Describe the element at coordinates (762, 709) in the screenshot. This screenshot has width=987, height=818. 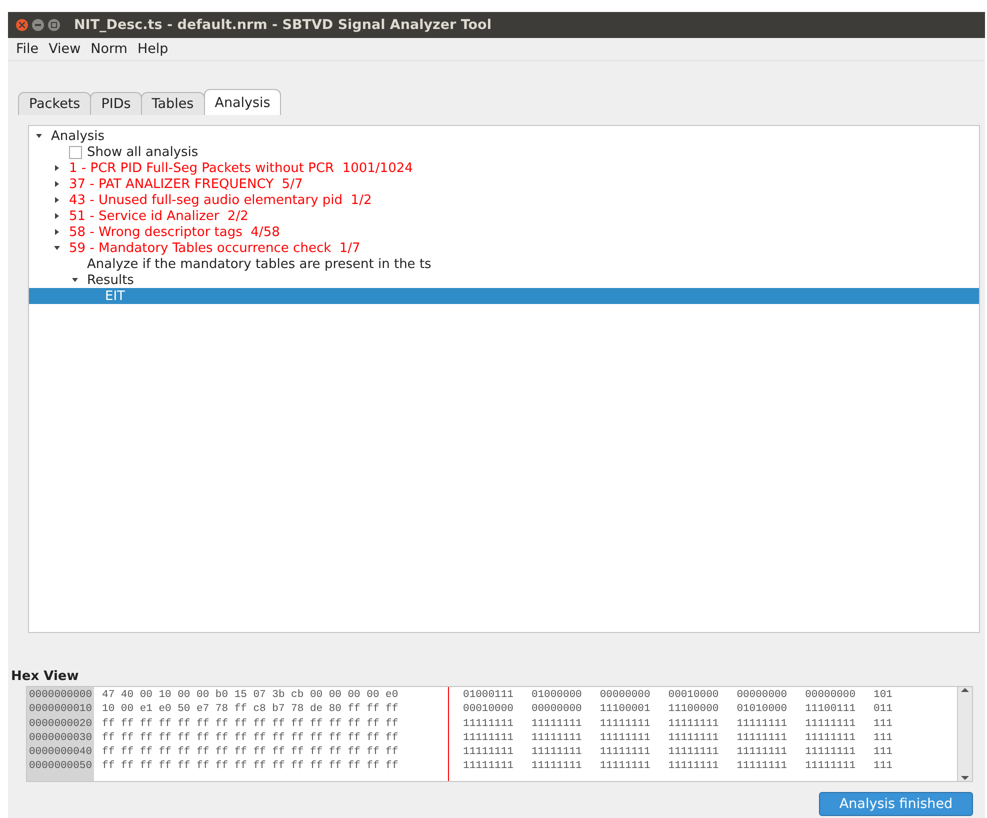
I see `binary-byte: 01010000` at that location.